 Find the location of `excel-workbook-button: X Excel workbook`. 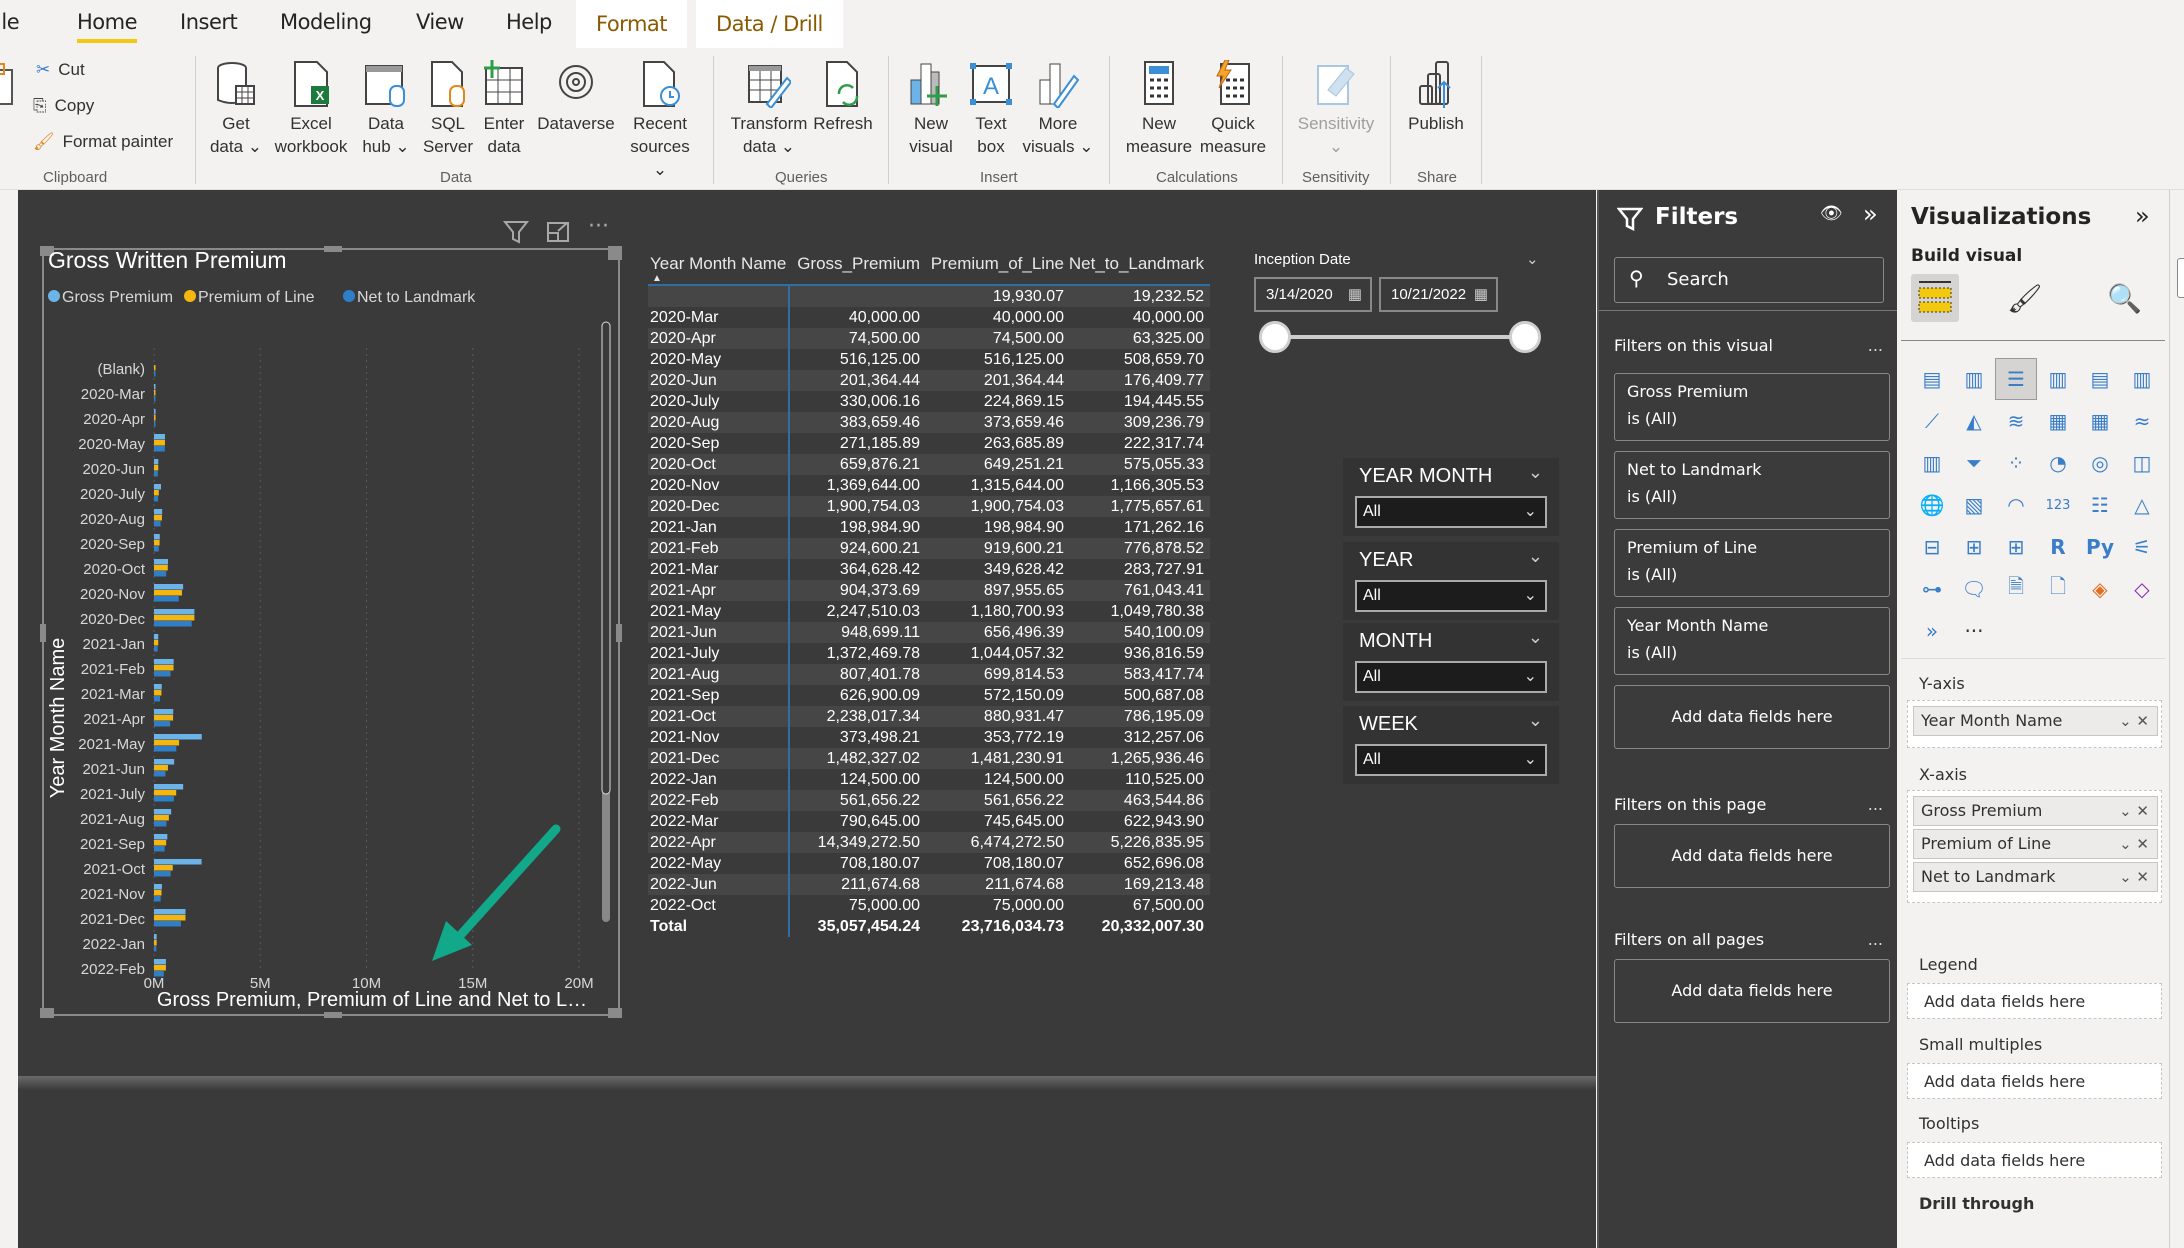

excel-workbook-button: X Excel workbook is located at coordinates (311, 109).